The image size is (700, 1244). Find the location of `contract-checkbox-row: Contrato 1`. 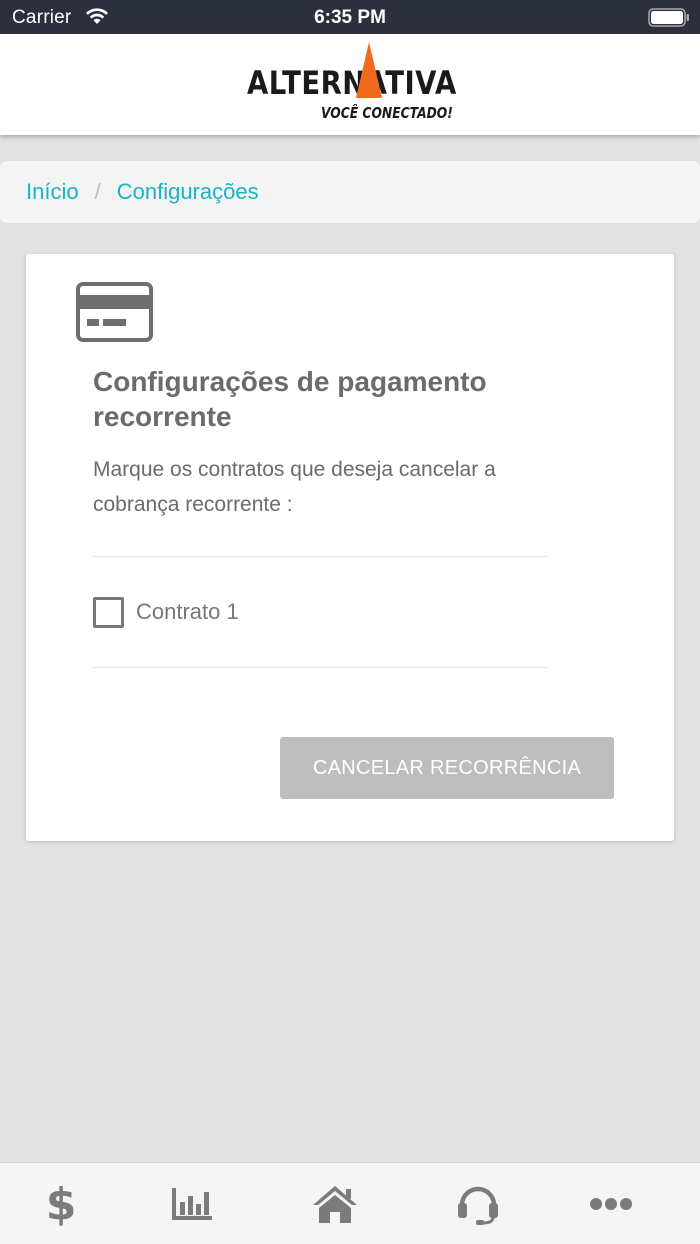

contract-checkbox-row: Contrato 1 is located at coordinates (166, 612).